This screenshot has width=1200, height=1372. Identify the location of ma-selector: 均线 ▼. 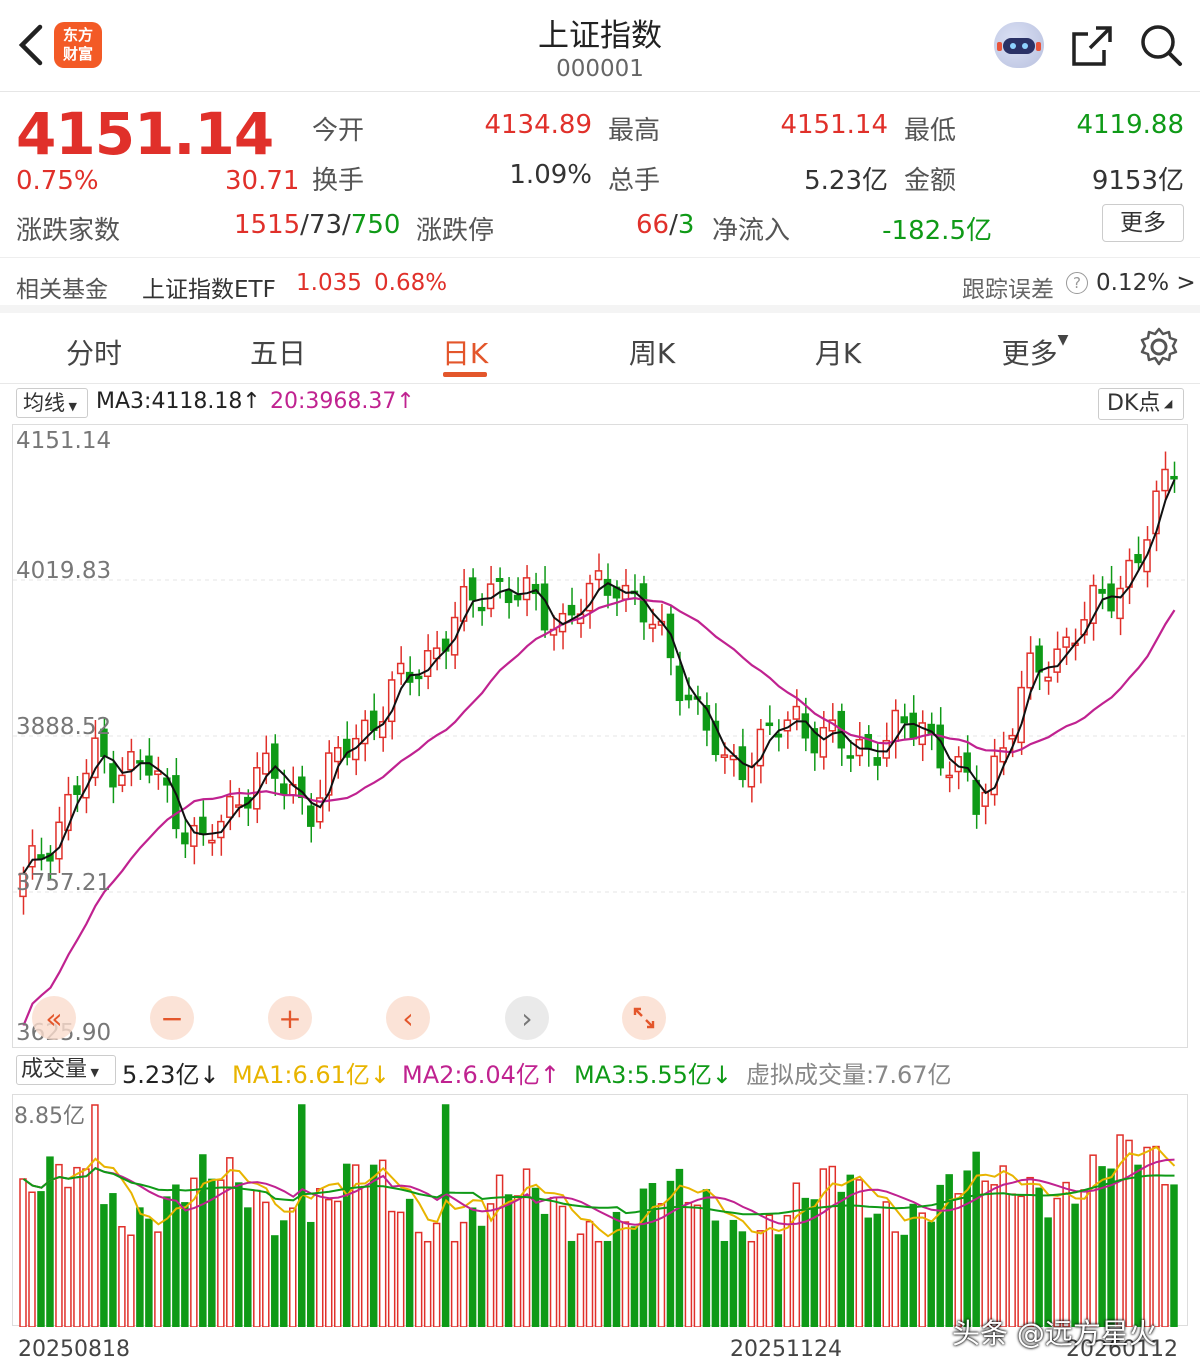
(52, 403).